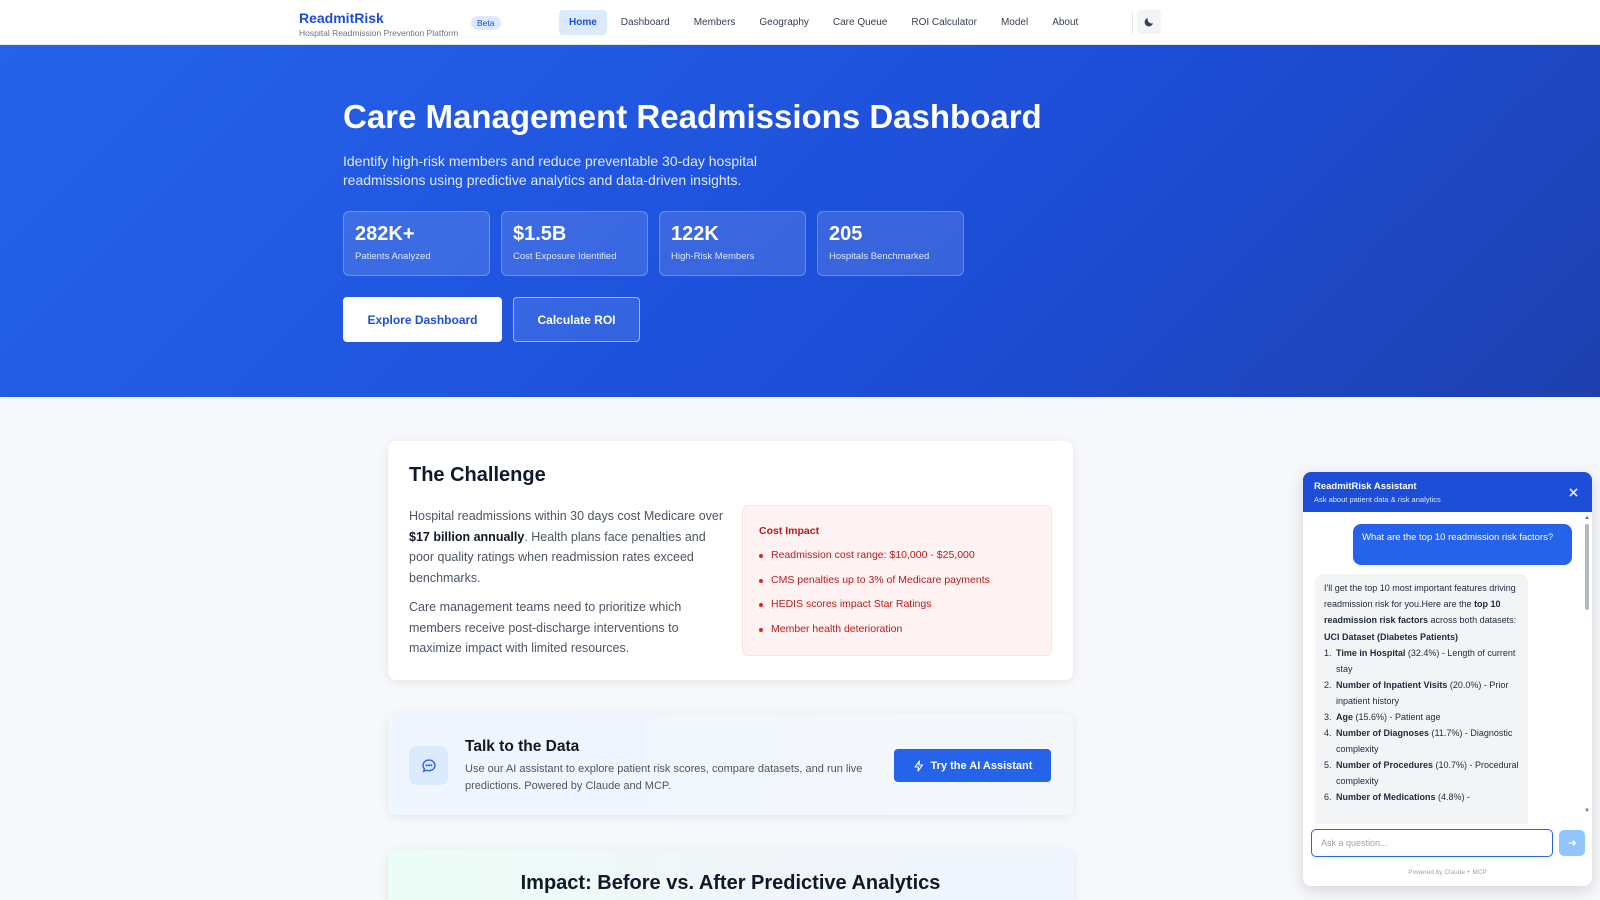  Describe the element at coordinates (981, 765) in the screenshot. I see `try-ai-assistant-label: Try the AI Assistant` at that location.